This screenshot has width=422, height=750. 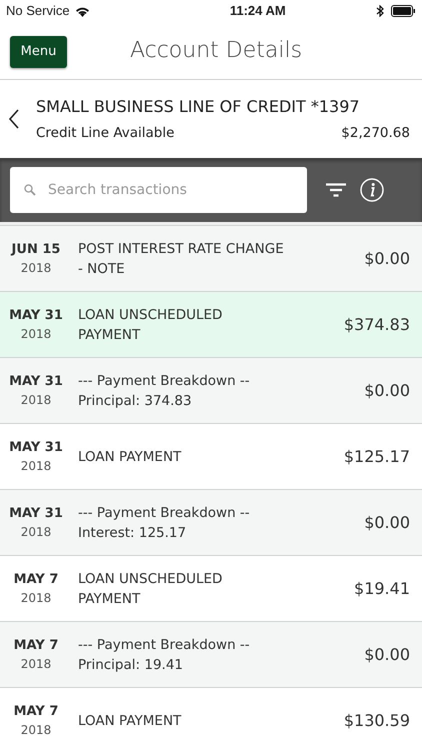 I want to click on search-icon, so click(x=30, y=190).